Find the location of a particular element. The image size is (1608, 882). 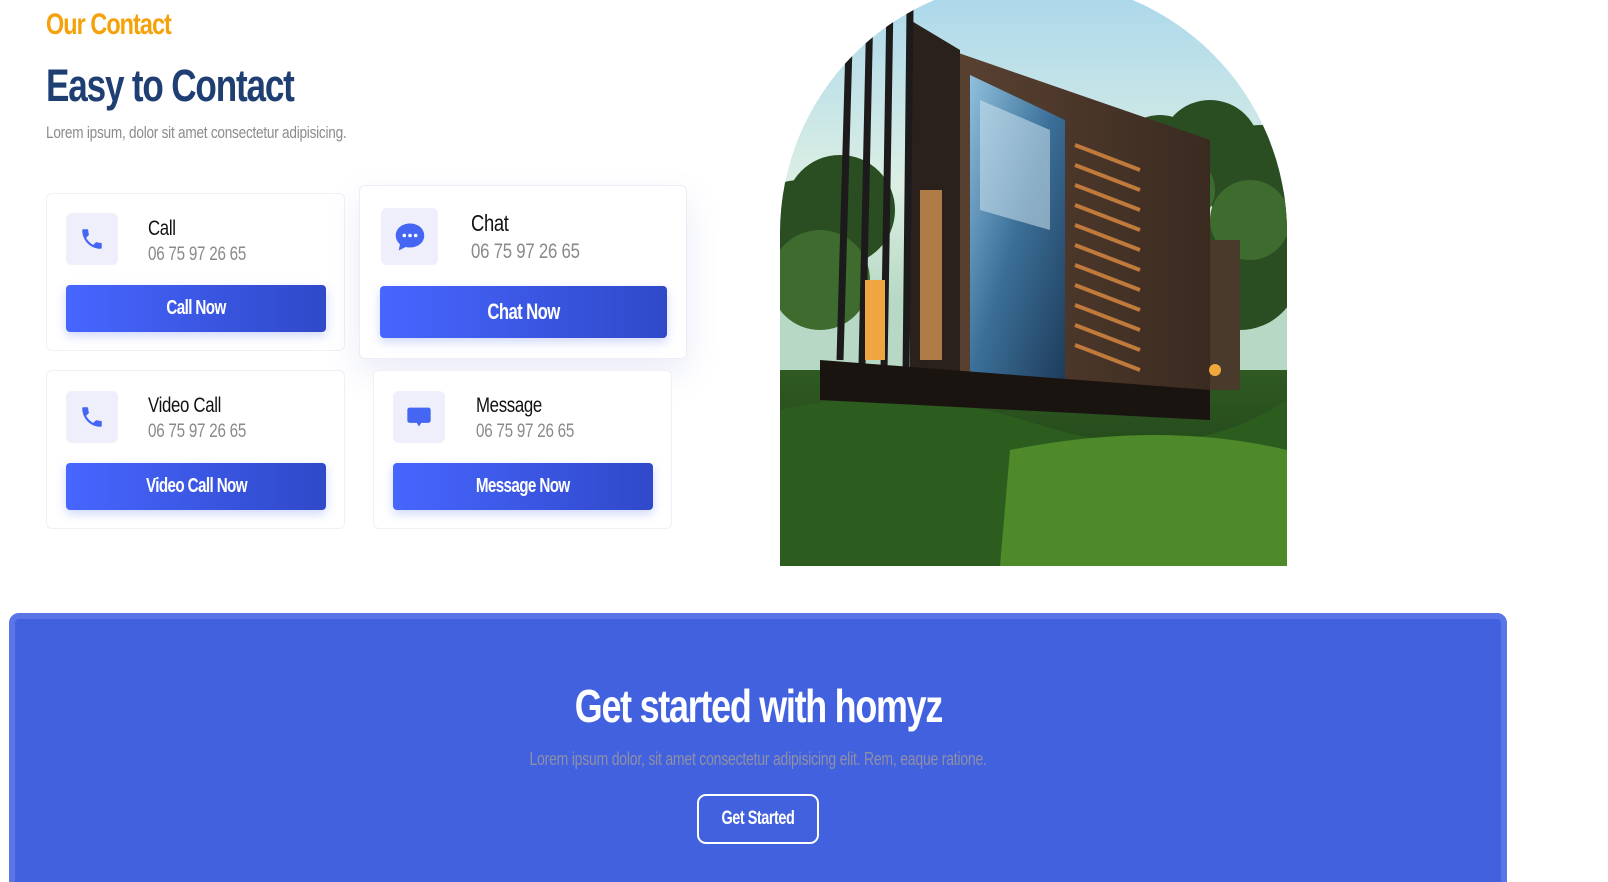

video-call-now-button-label: Video Call Now is located at coordinates (196, 486).